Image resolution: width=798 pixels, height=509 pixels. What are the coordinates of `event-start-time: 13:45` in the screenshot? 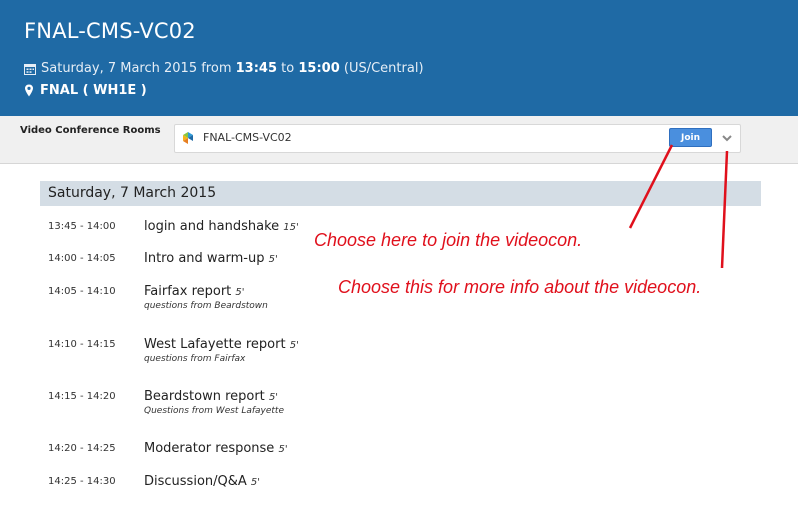 It's located at (256, 68).